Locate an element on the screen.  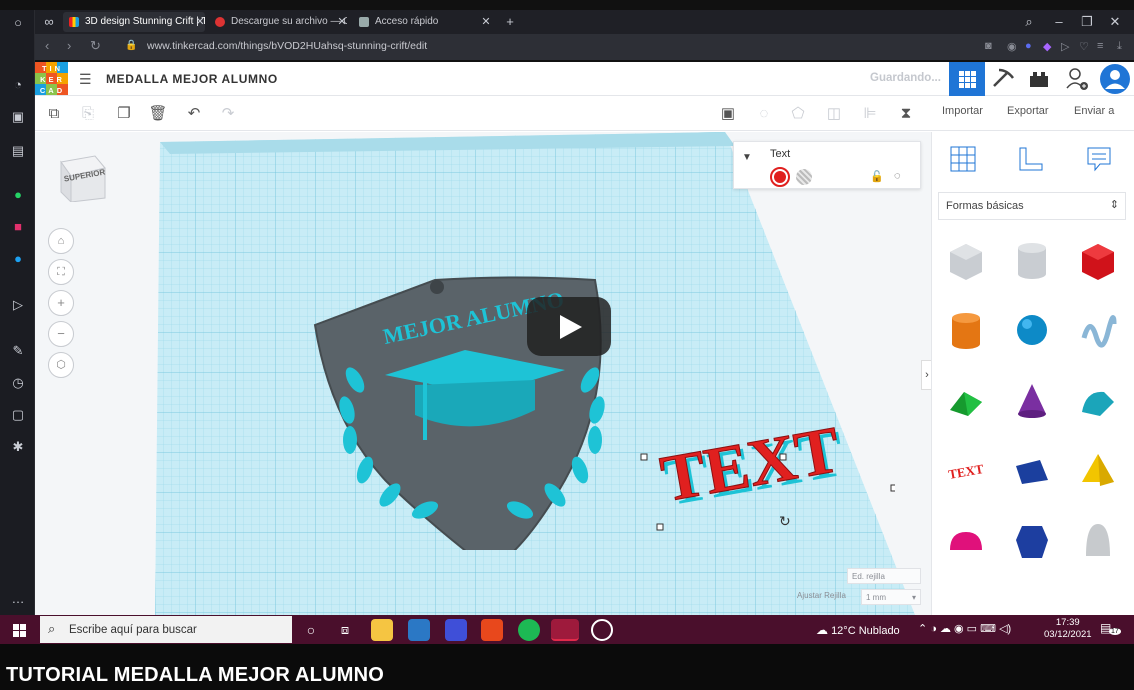
half-sphere-shape is located at coordinates (966, 540).